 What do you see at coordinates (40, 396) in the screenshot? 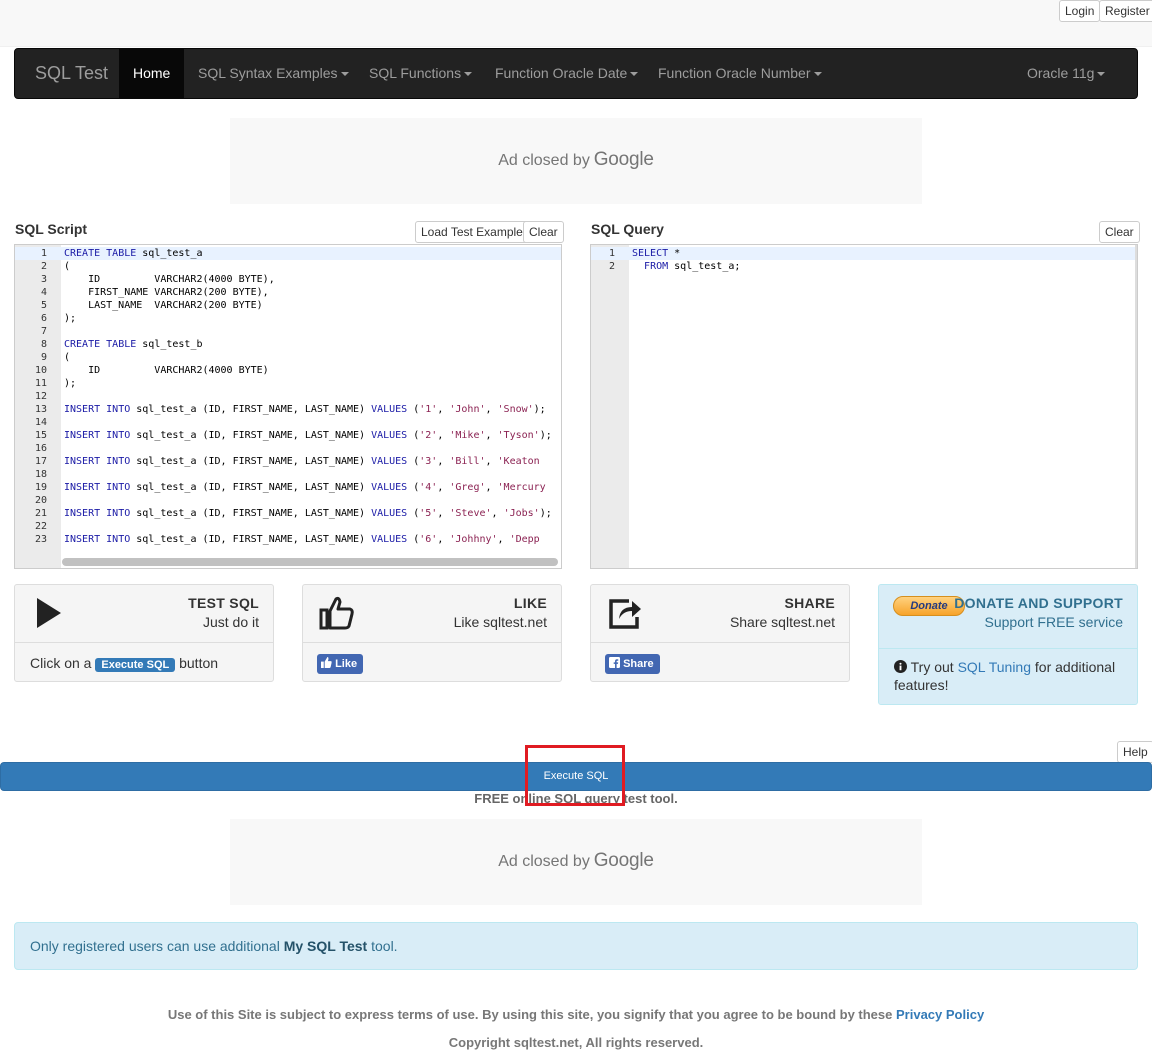
I see `line-number: 12` at bounding box center [40, 396].